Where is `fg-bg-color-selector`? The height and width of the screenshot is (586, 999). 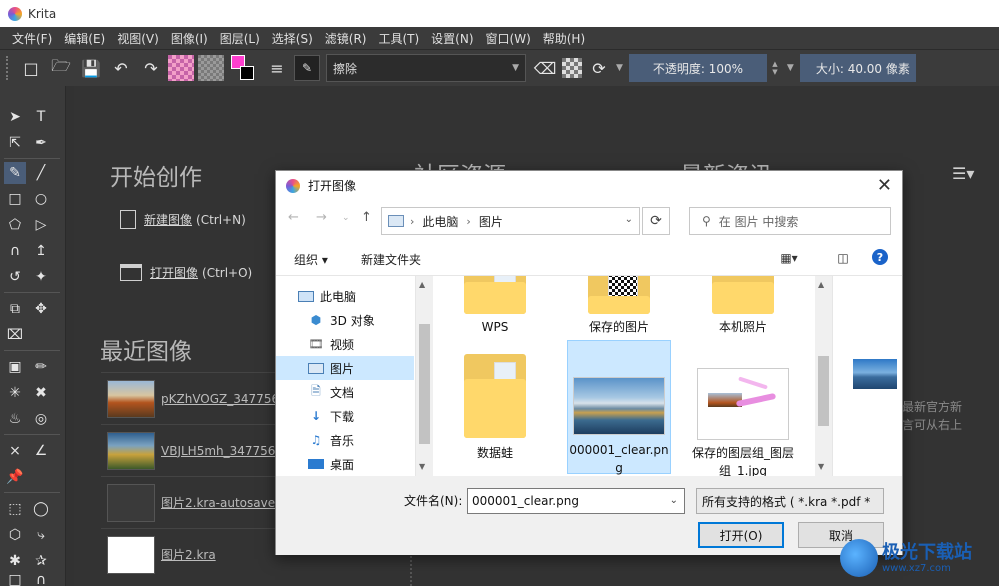 fg-bg-color-selector is located at coordinates (244, 68).